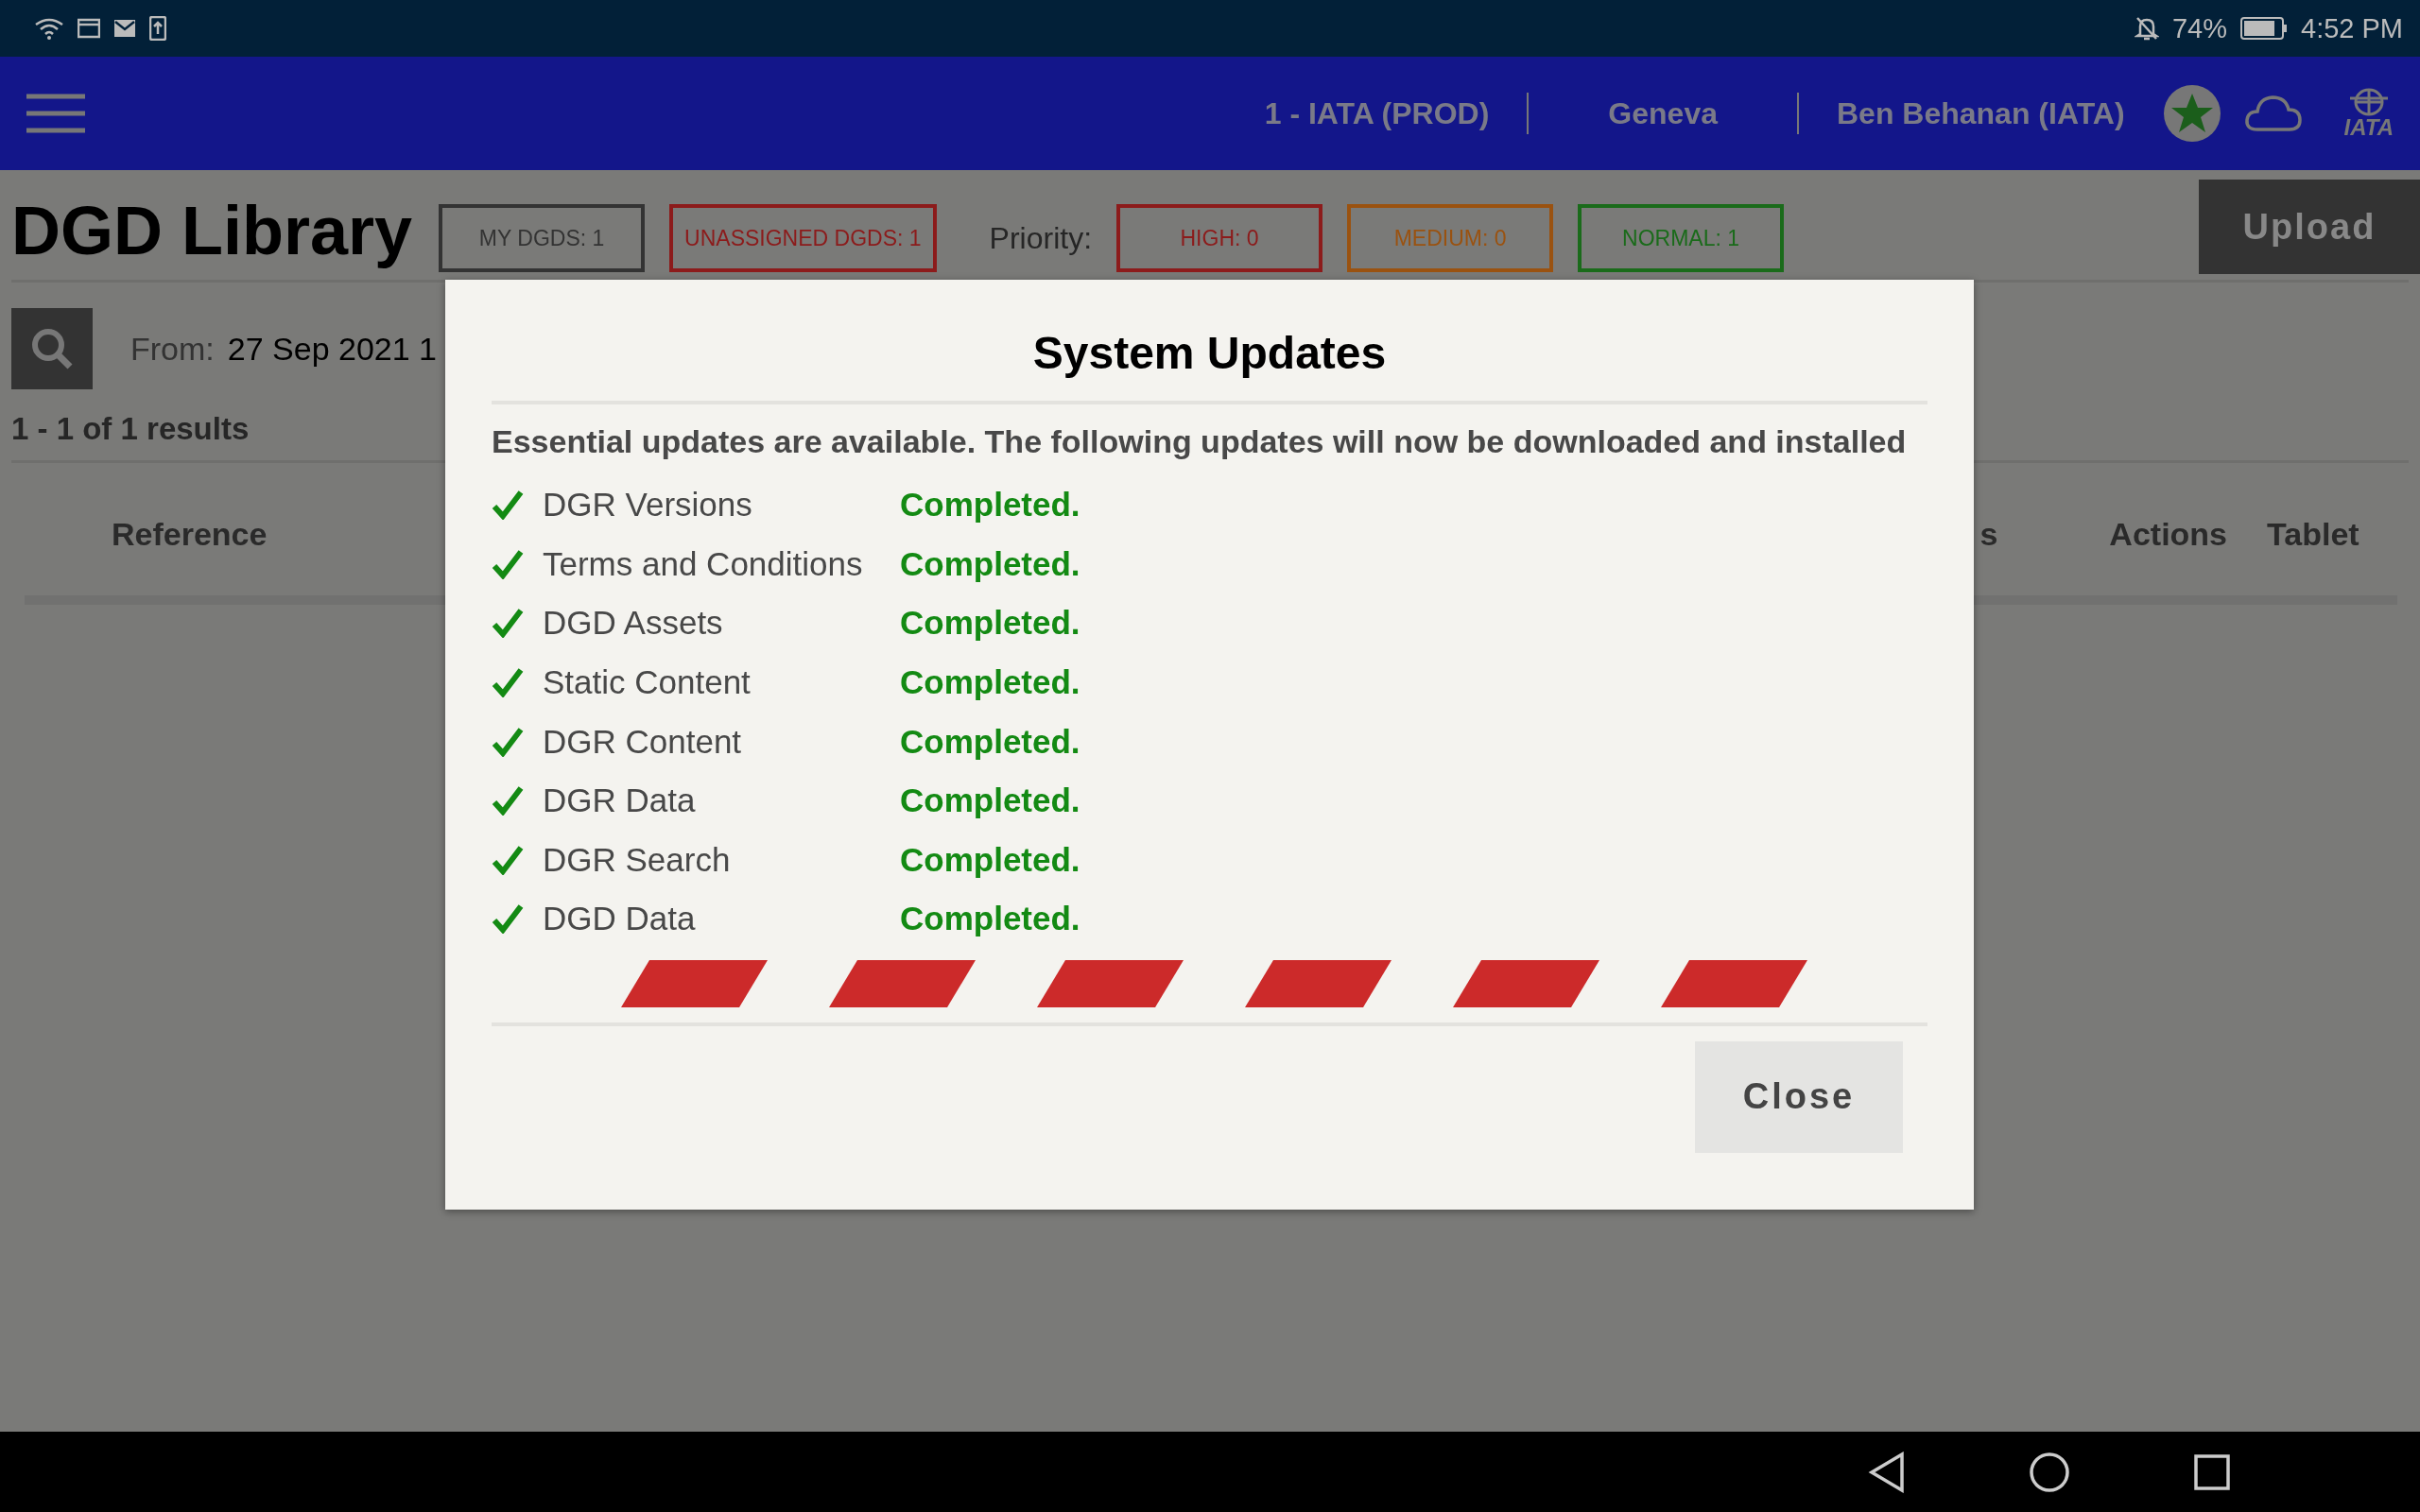 The height and width of the screenshot is (1512, 2420). Describe the element at coordinates (1219, 238) in the screenshot. I see `priority-chip: HIGH: 0` at that location.